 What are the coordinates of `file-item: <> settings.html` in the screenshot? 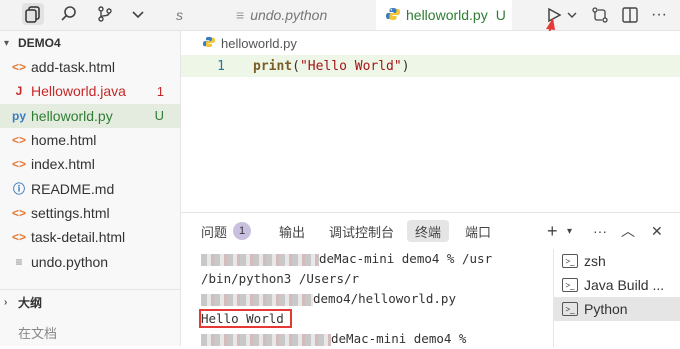 It's located at (90, 213).